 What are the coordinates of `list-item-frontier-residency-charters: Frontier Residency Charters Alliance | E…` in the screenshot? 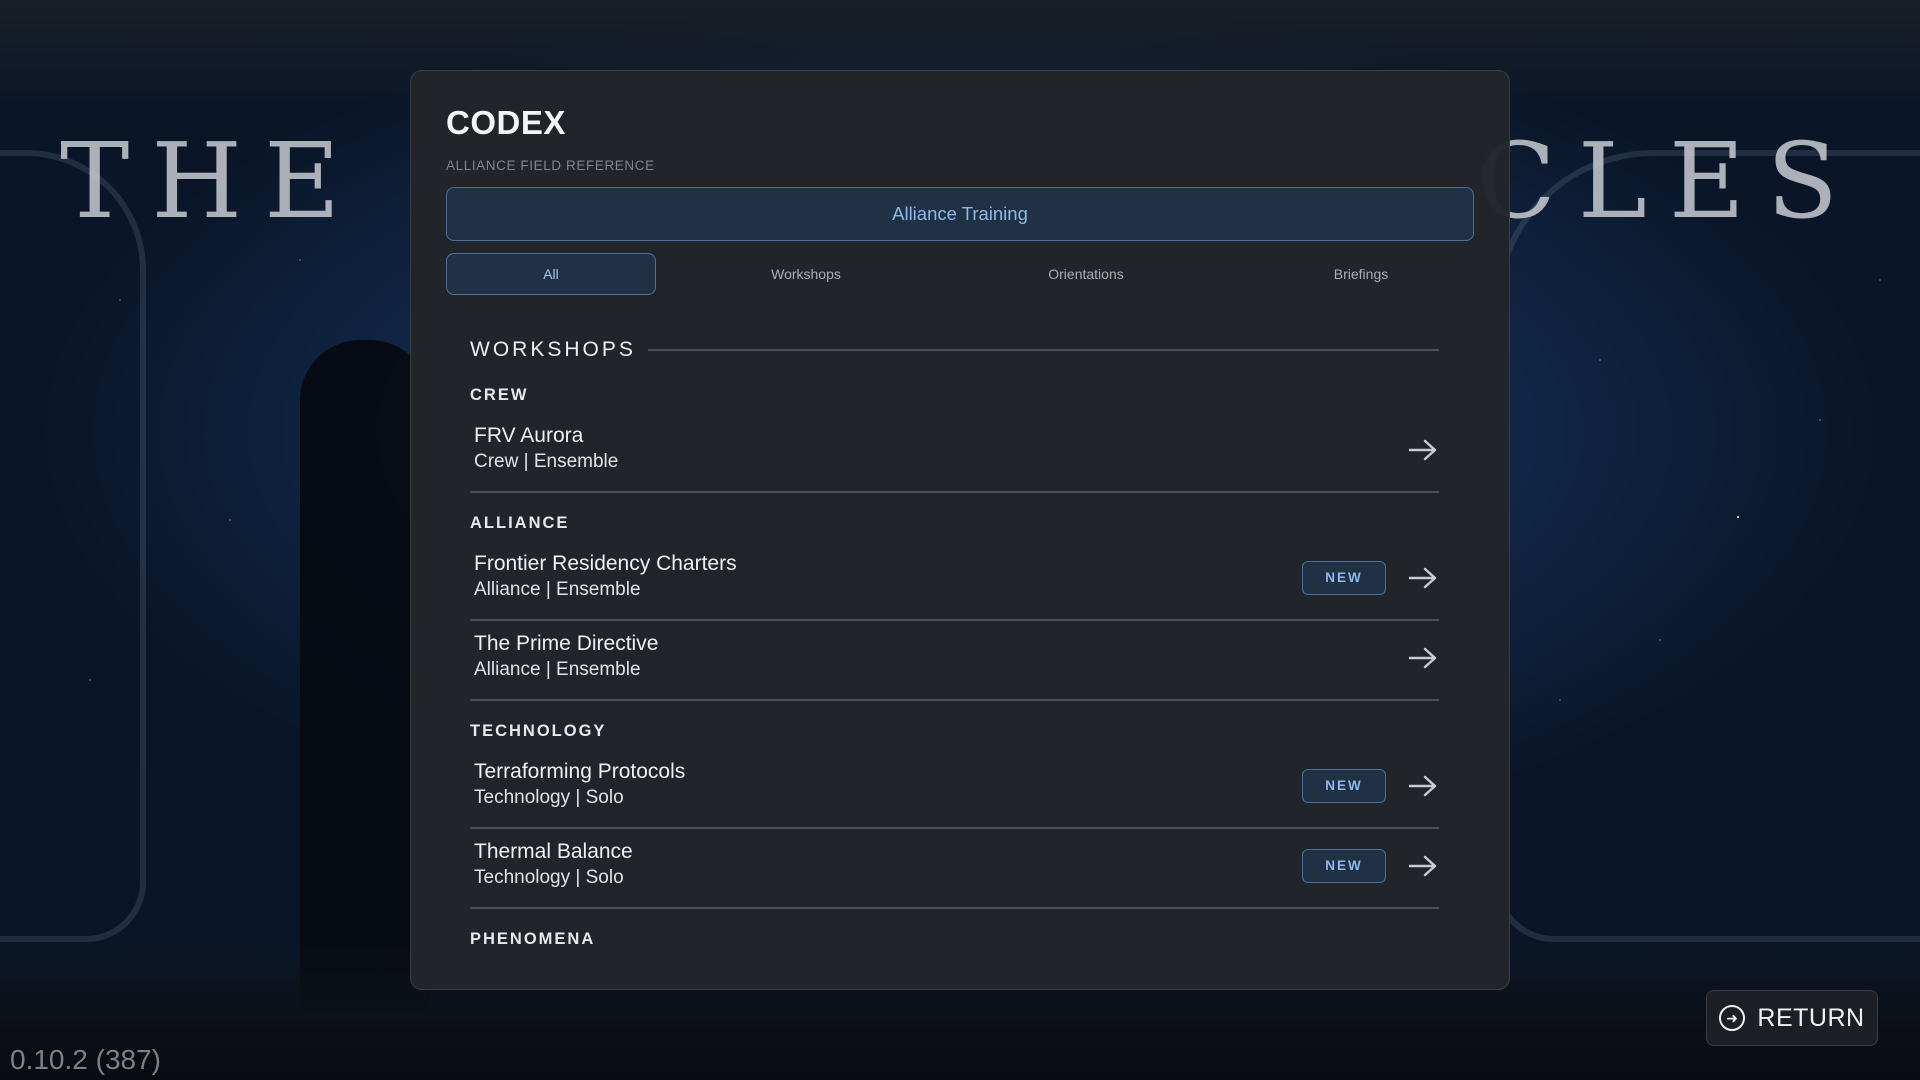 It's located at (954, 581).